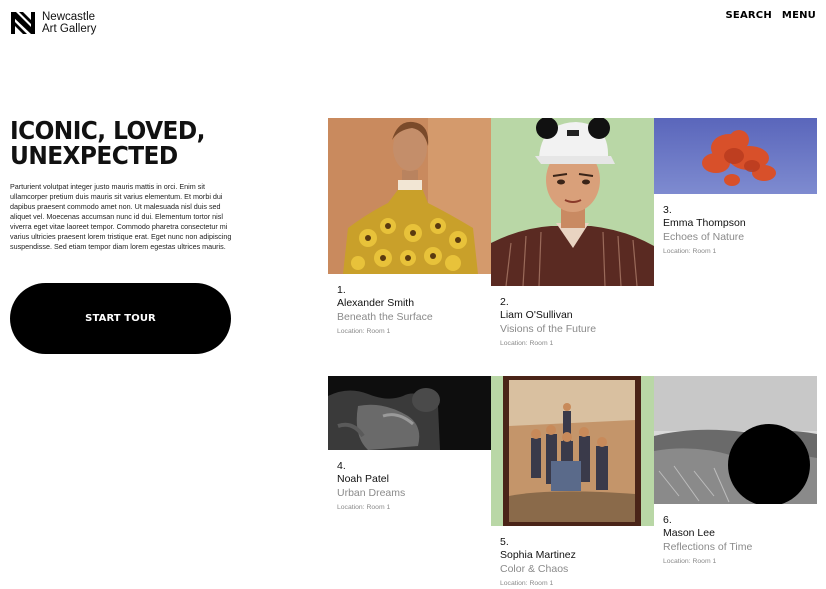 This screenshot has width=826, height=589. I want to click on artwork-title: Color & Chaos, so click(534, 569).